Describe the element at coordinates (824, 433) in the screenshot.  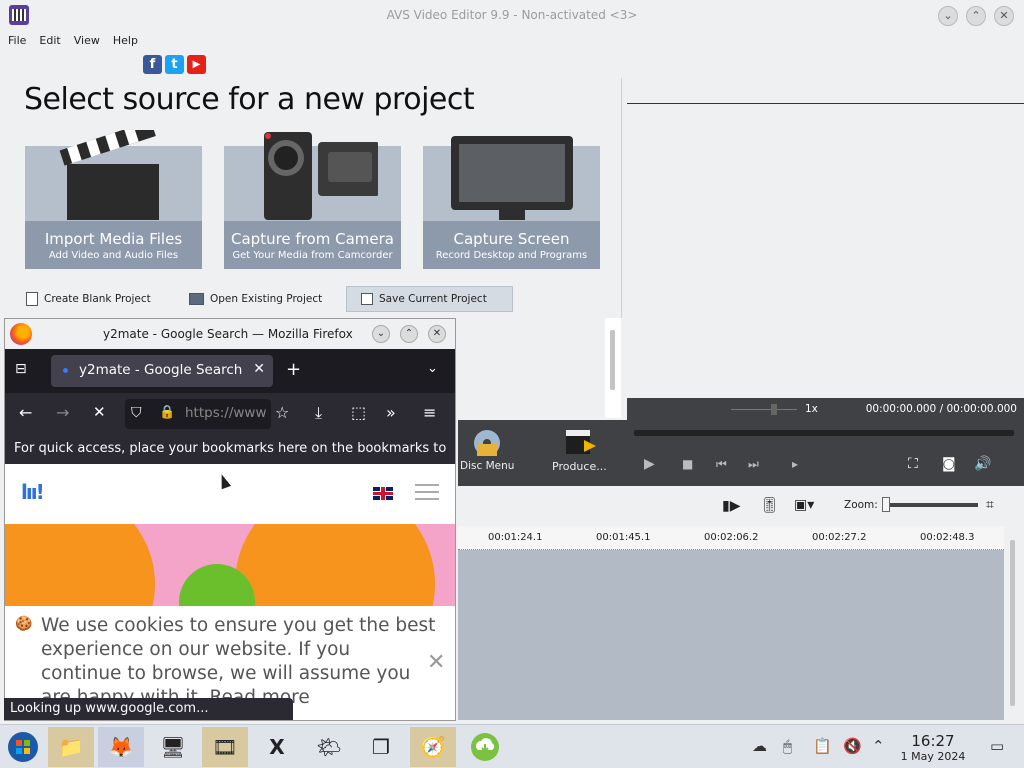
I see `playback-progress` at that location.